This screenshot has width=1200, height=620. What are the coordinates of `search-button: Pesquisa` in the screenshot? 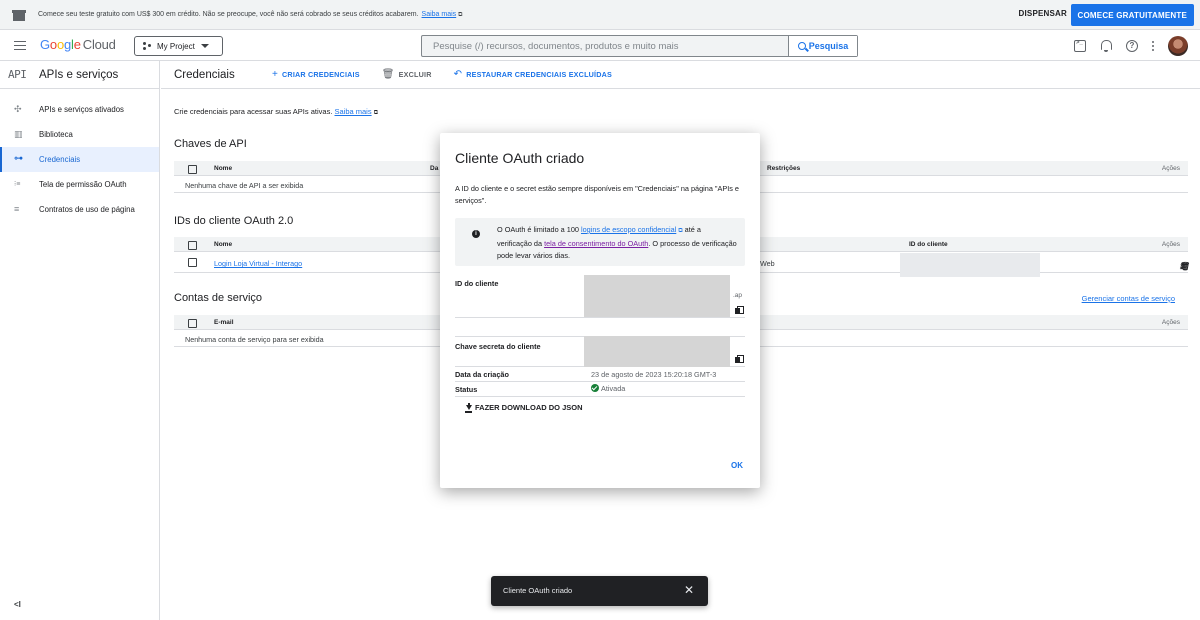 It's located at (822, 46).